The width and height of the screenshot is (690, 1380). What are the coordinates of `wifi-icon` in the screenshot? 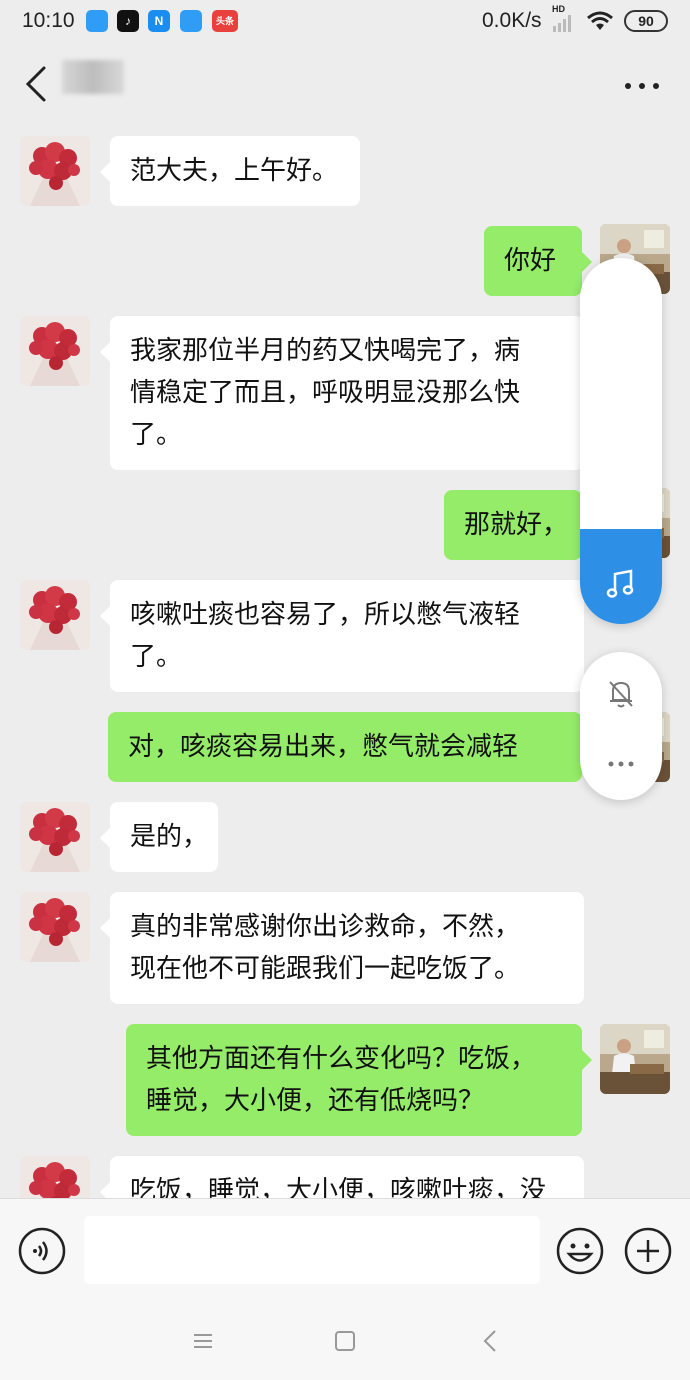 It's located at (600, 20).